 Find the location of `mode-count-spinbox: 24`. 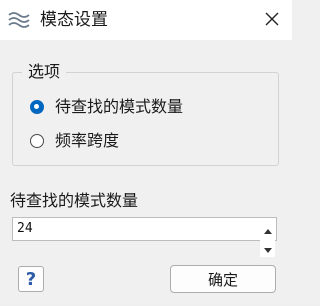

mode-count-spinbox: 24 is located at coordinates (144, 237).